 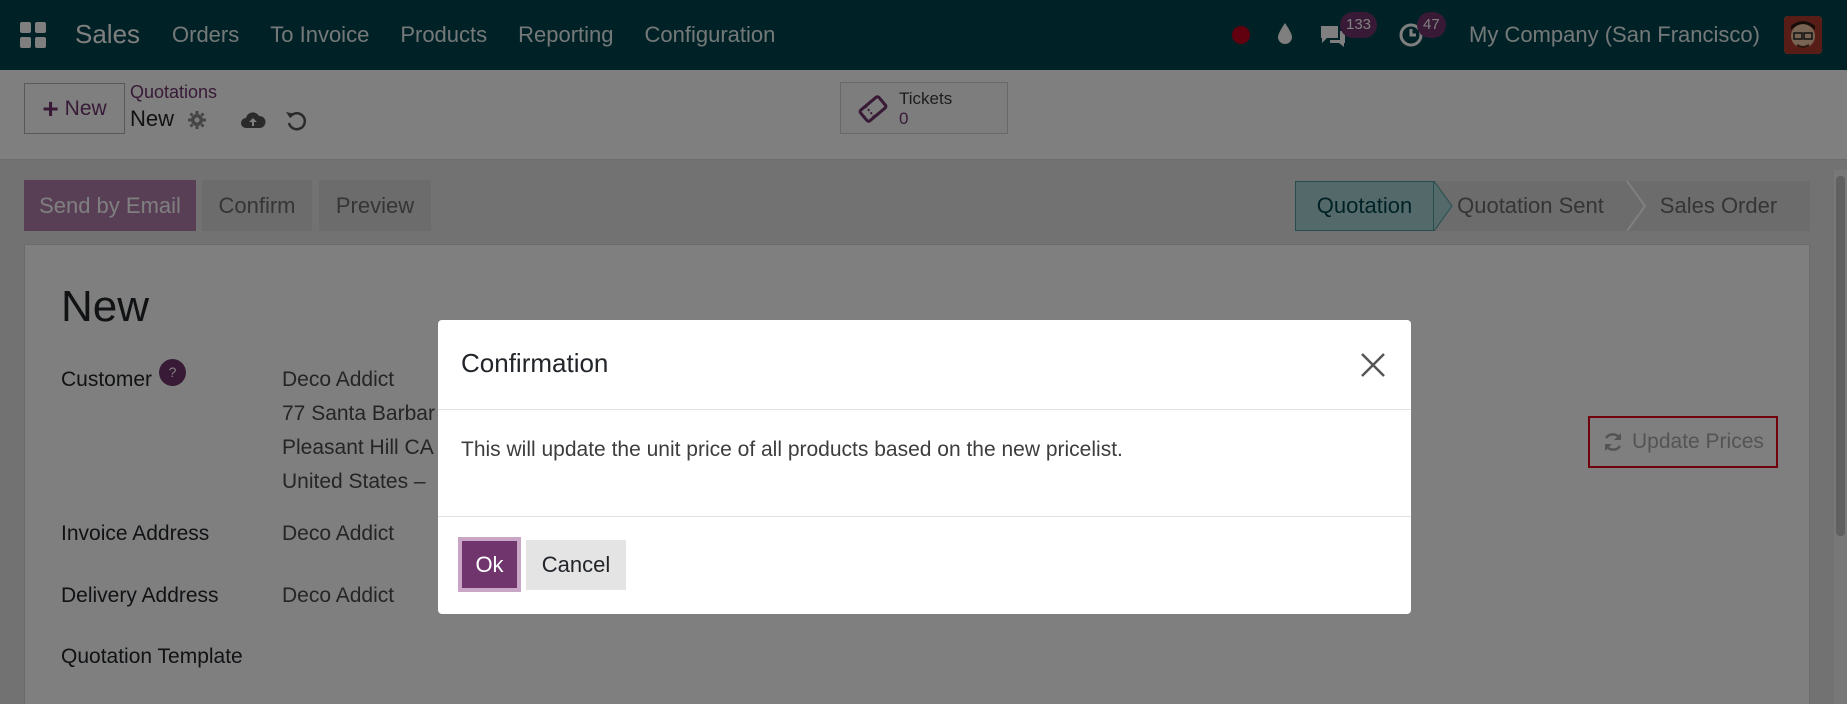 What do you see at coordinates (924, 516) in the screenshot?
I see `dialog-footer-divider` at bounding box center [924, 516].